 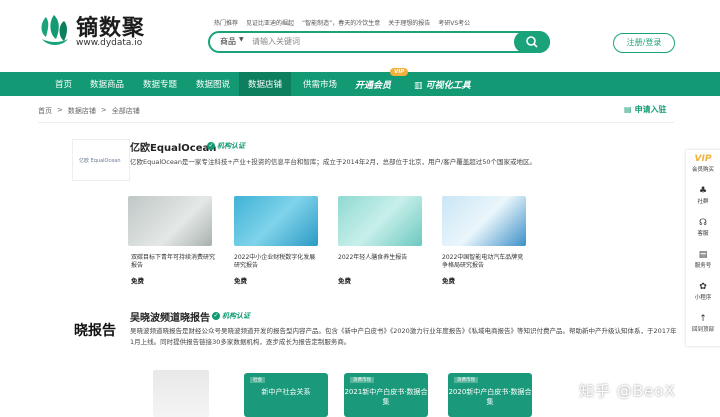 I want to click on vip-icon: VIP, so click(x=703, y=159).